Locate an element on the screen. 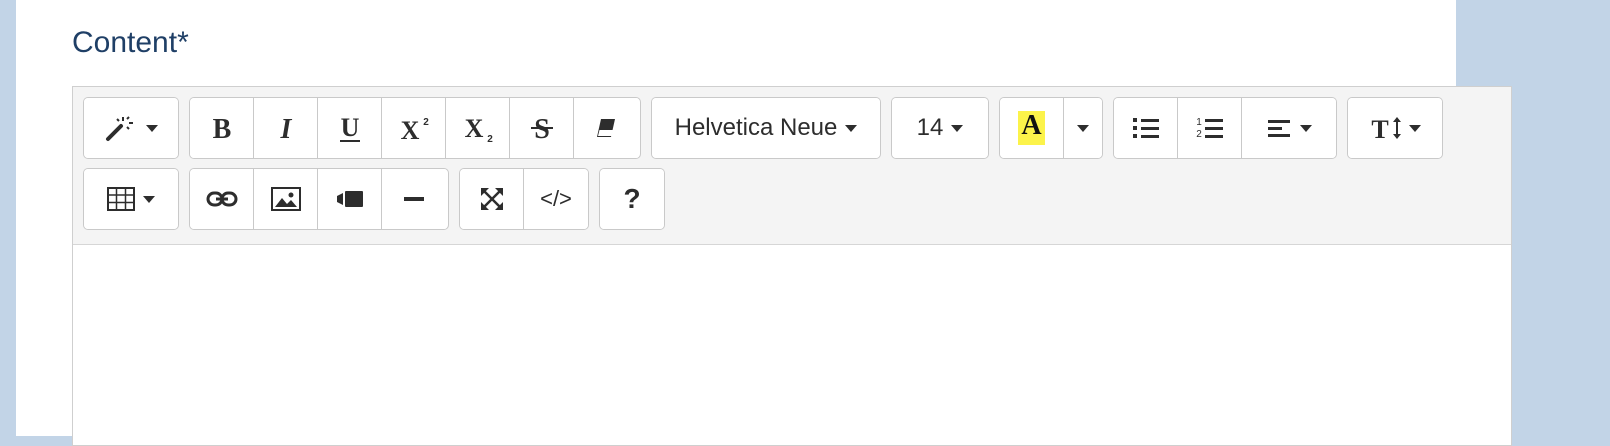  font-size-group: 14 is located at coordinates (940, 128).